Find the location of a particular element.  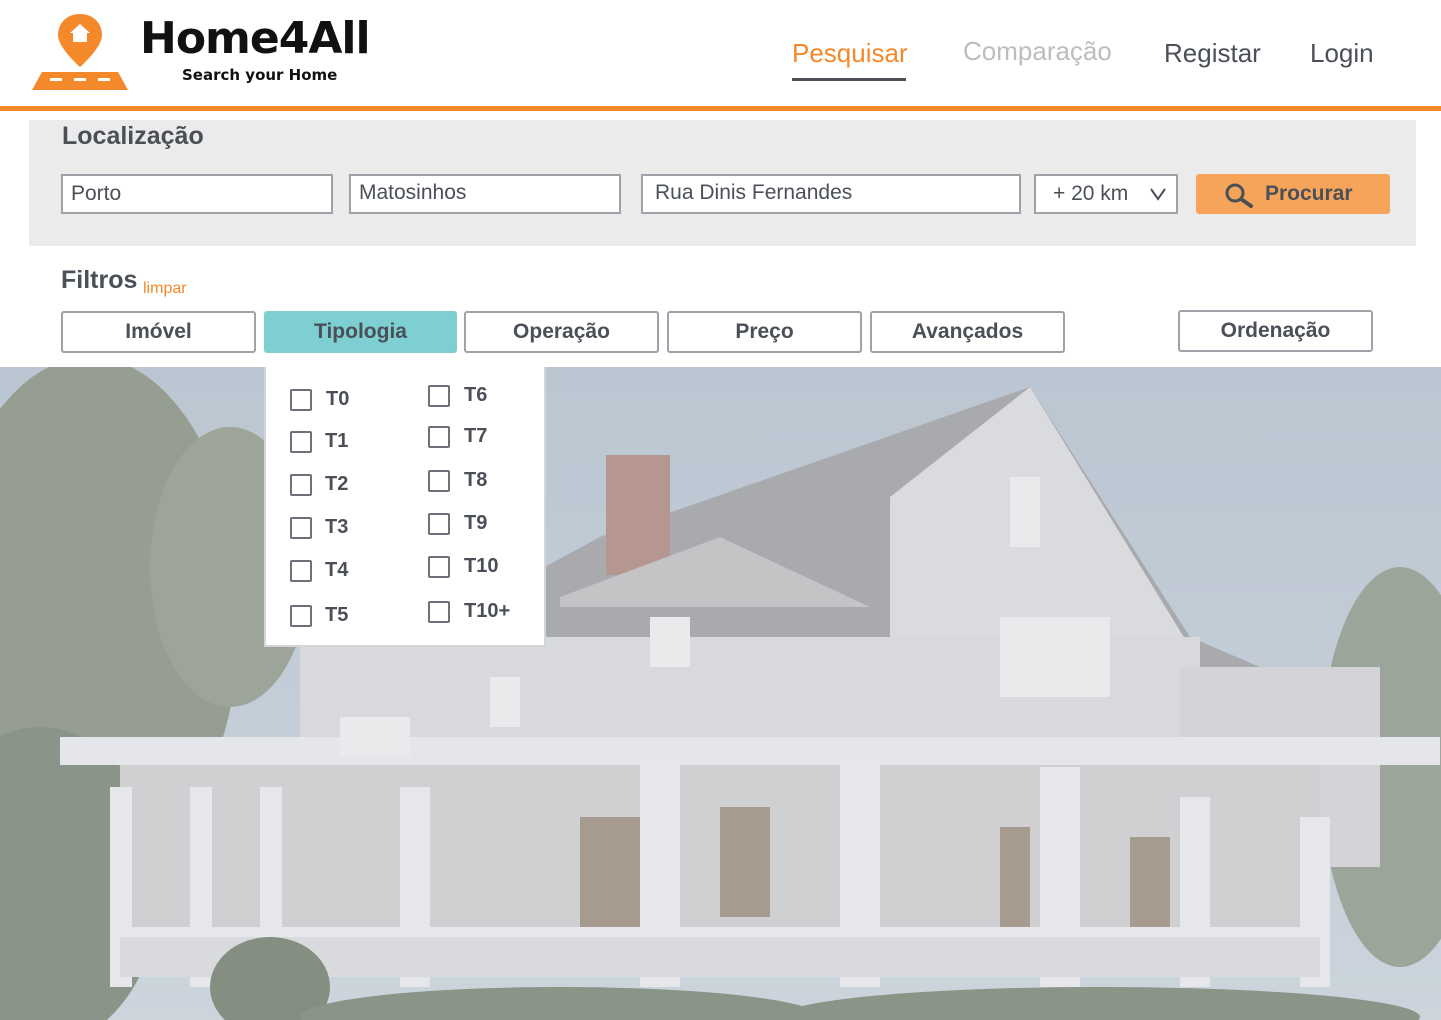

chevron-down-icon is located at coordinates (1158, 194).